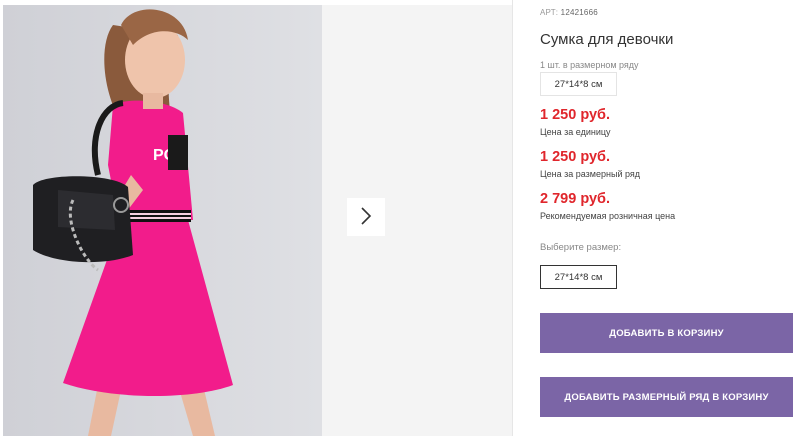 The height and width of the screenshot is (436, 800). I want to click on add-set-to-cart-button: ДОБАВИТЬ РАЗМЕРНЫЙ РЯД В КОРЗИНУ, so click(666, 397).